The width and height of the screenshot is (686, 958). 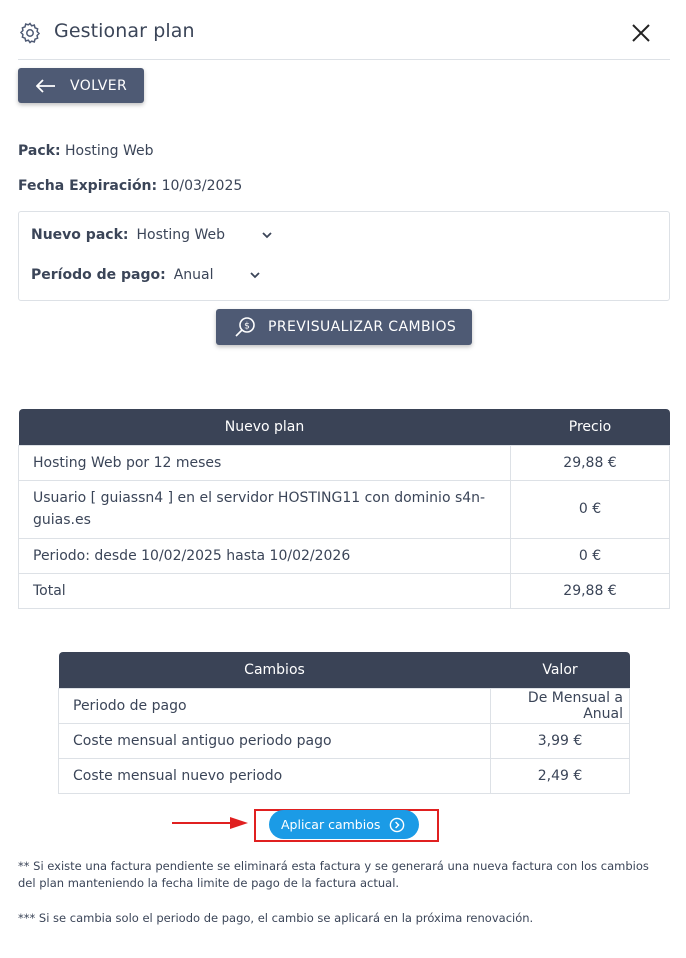 What do you see at coordinates (274, 740) in the screenshot?
I see `changes-cell-name: Coste mensual antiguo periodo pago` at bounding box center [274, 740].